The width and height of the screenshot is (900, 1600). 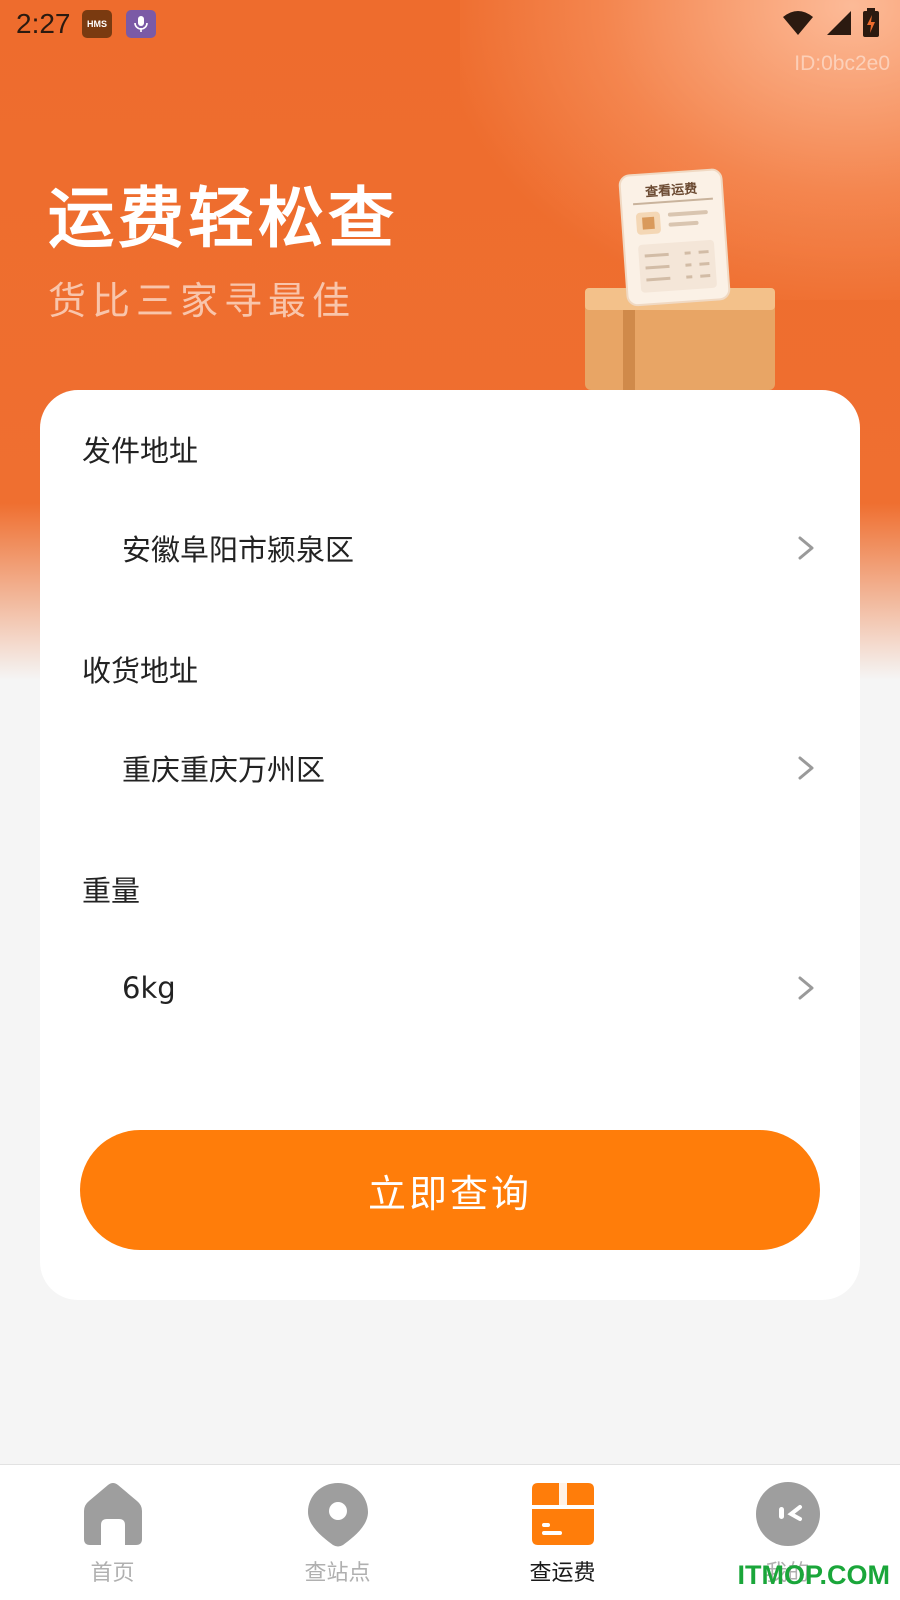 What do you see at coordinates (450, 1190) in the screenshot?
I see `query-now-button: 立即查询` at bounding box center [450, 1190].